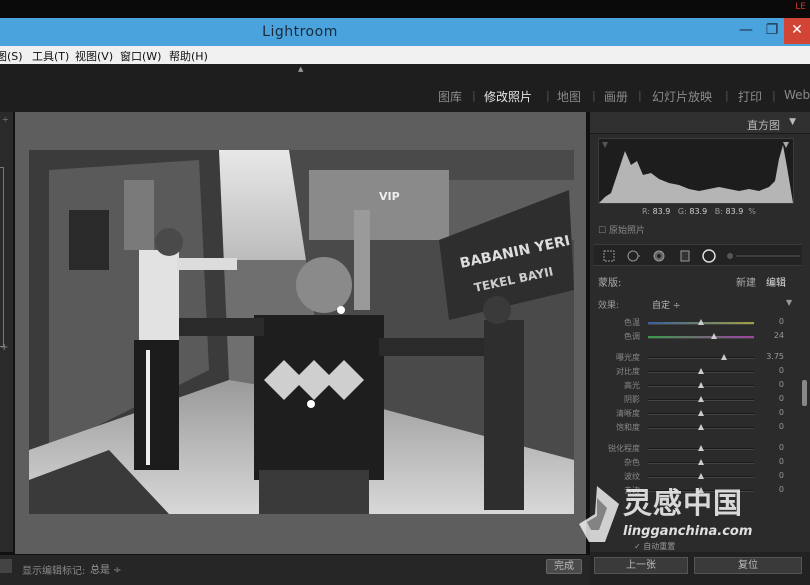  Describe the element at coordinates (690, 323) in the screenshot. I see `slider-row: 色温 0` at that location.